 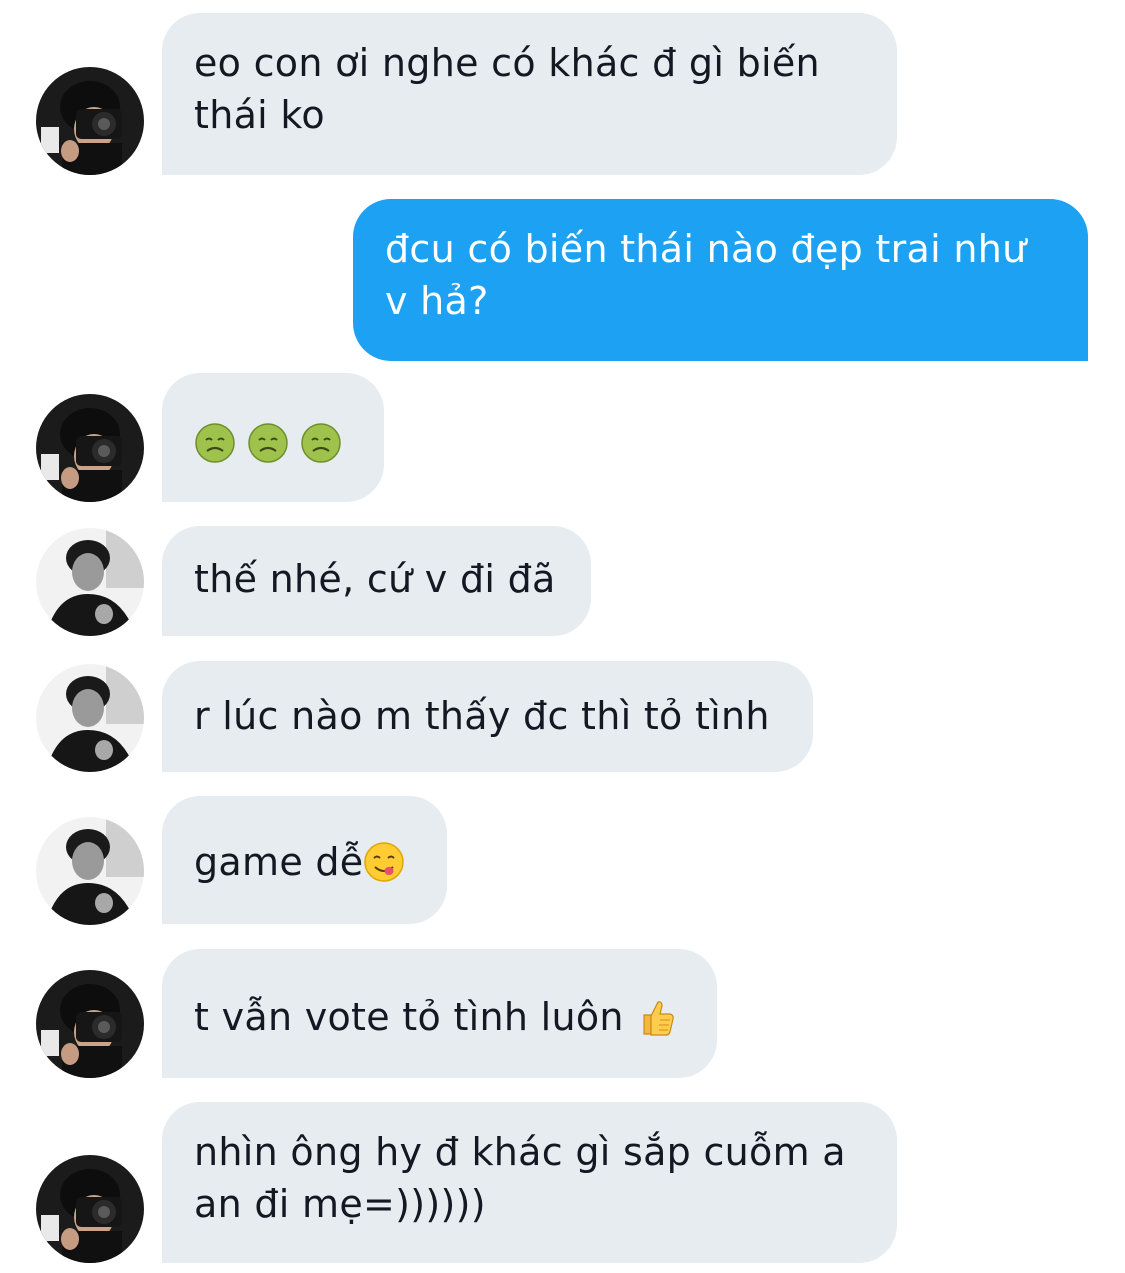 I want to click on message-text: t vẫn vote tỏ tình luôn, so click(x=415, y=1017).